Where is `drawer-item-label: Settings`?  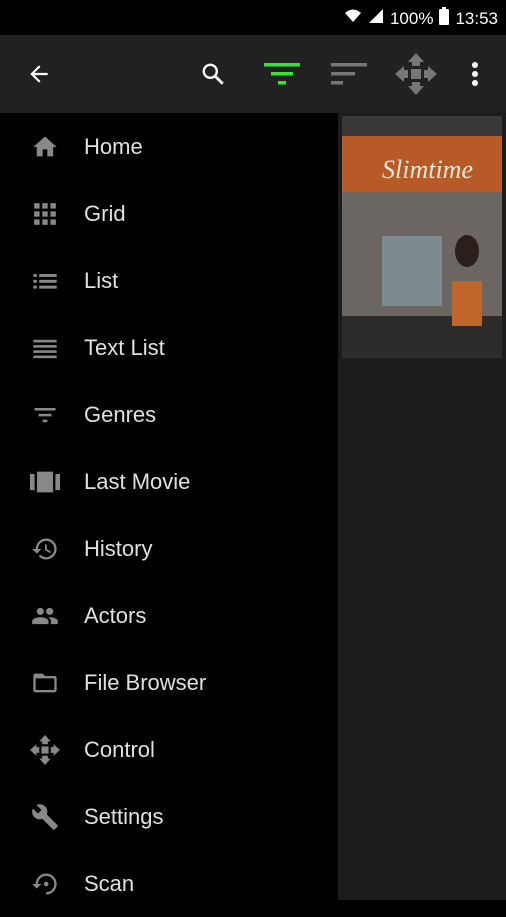 drawer-item-label: Settings is located at coordinates (124, 816).